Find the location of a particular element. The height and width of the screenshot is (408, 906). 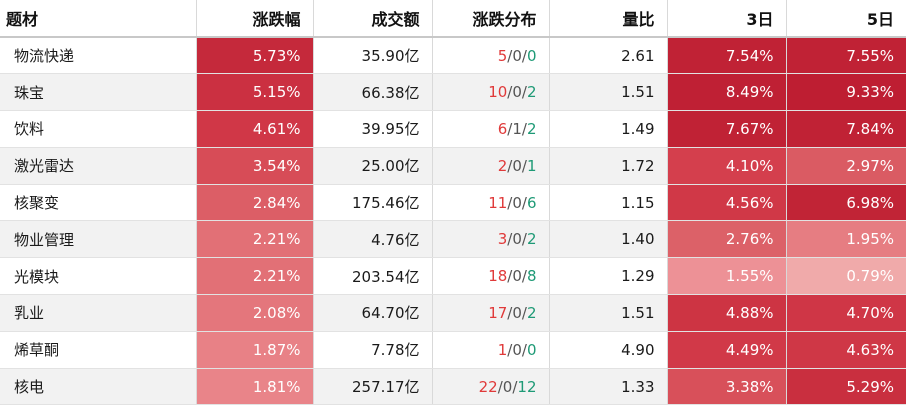

change-3day: 4.56% is located at coordinates (727, 203).